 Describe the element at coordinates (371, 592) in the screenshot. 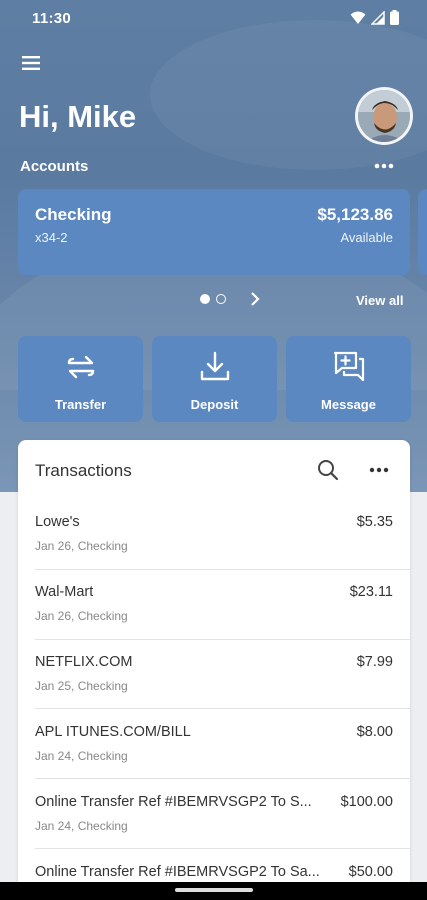

I see `transaction-amount: $23.11` at that location.